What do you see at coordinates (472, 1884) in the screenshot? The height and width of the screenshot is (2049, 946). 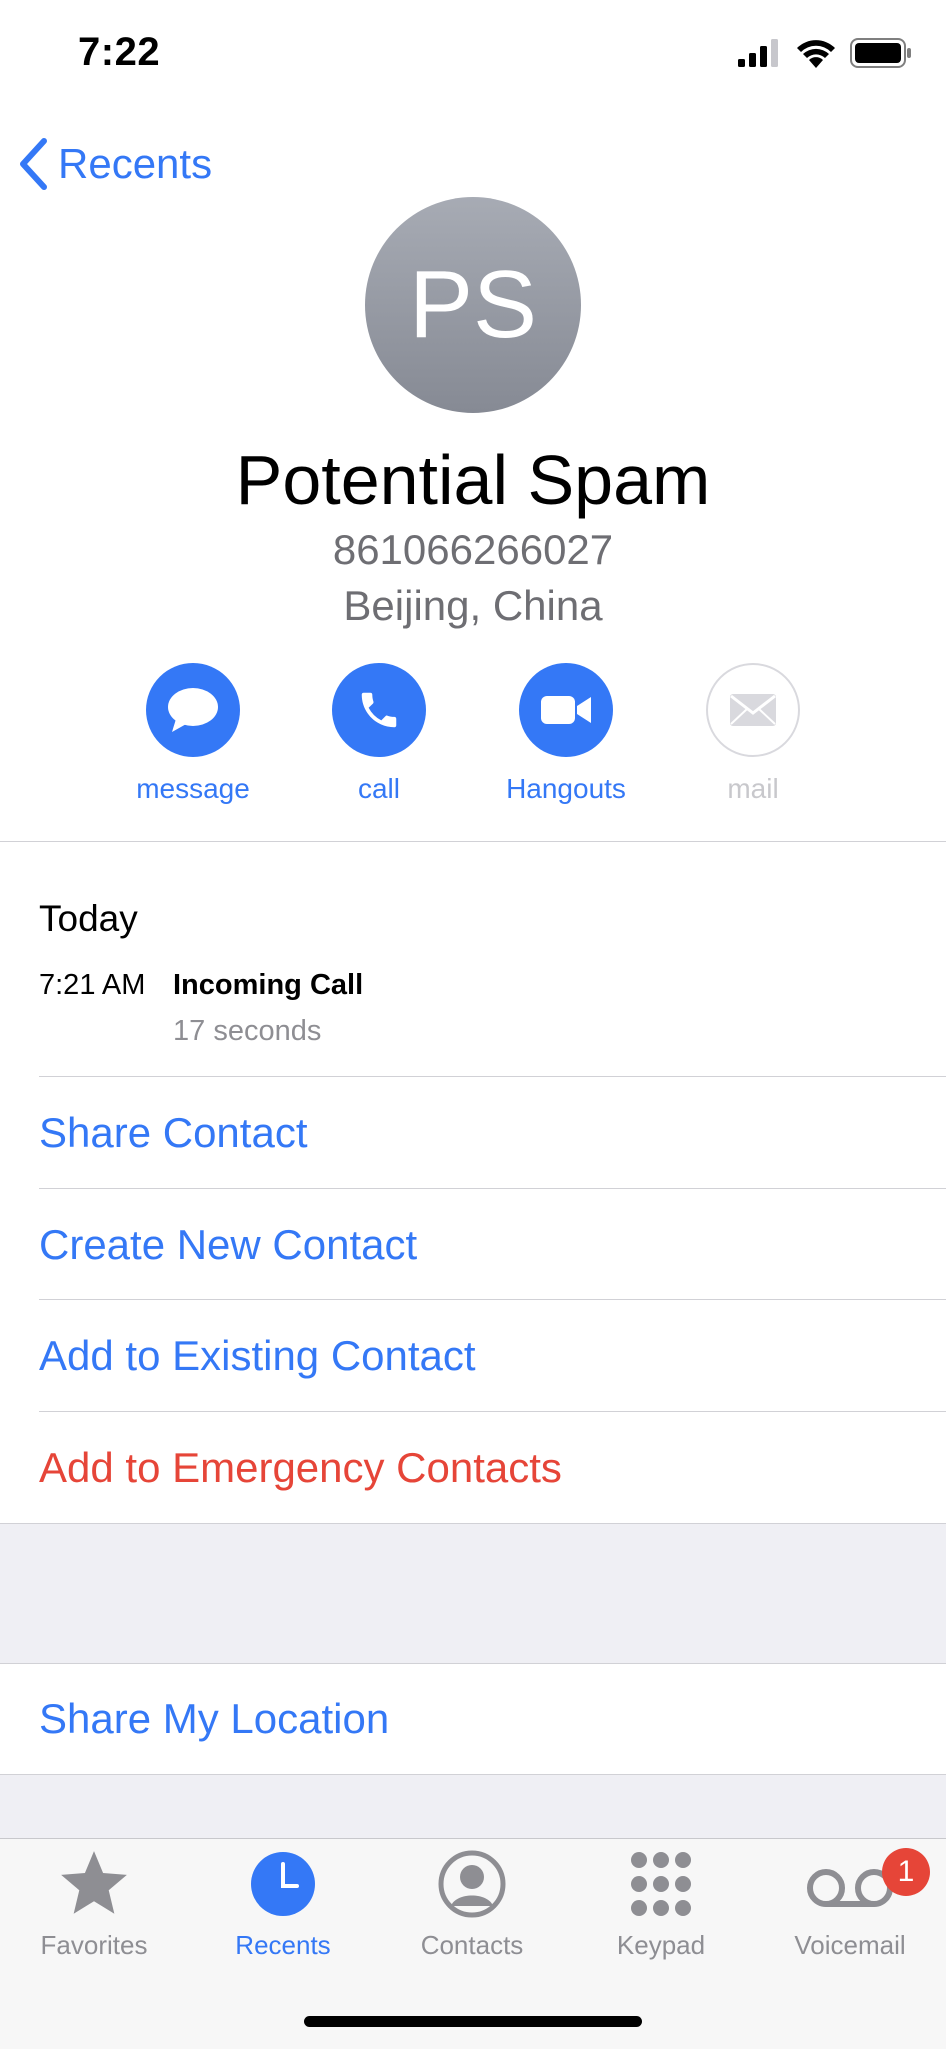 I see `person-circle-icon` at bounding box center [472, 1884].